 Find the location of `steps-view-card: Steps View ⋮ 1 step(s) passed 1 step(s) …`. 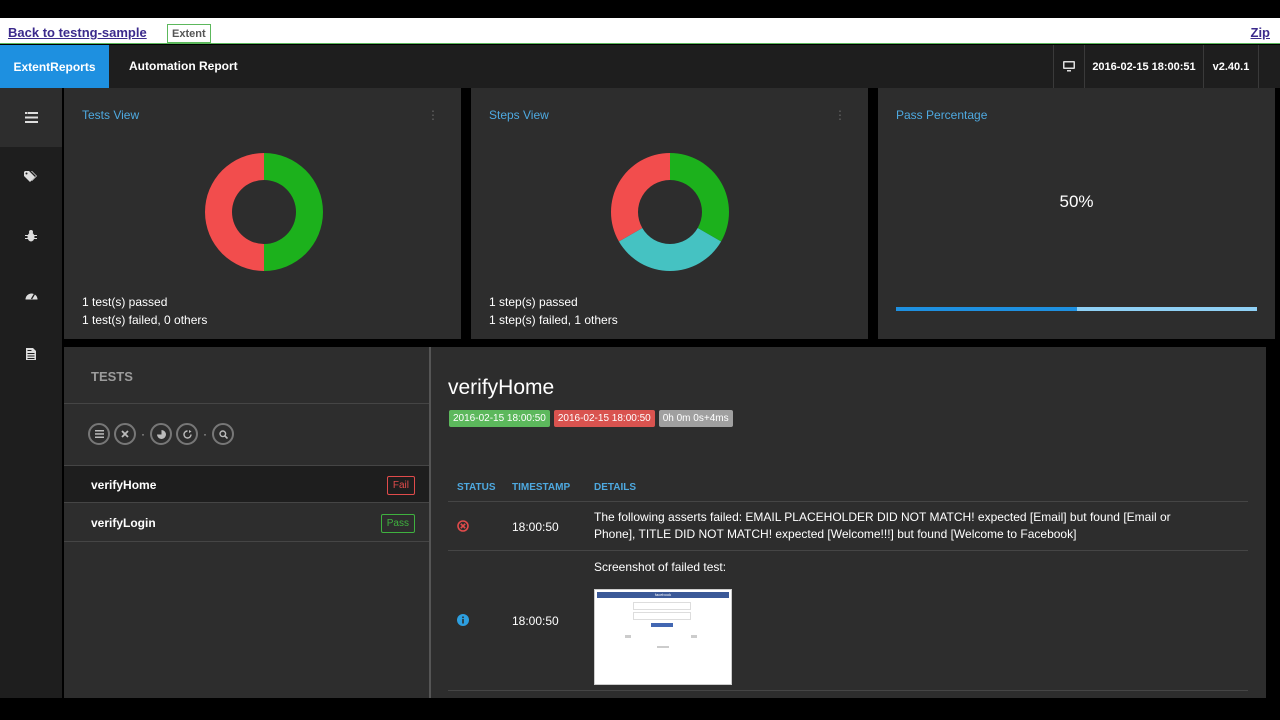

steps-view-card: Steps View ⋮ 1 step(s) passed 1 step(s) … is located at coordinates (669, 213).